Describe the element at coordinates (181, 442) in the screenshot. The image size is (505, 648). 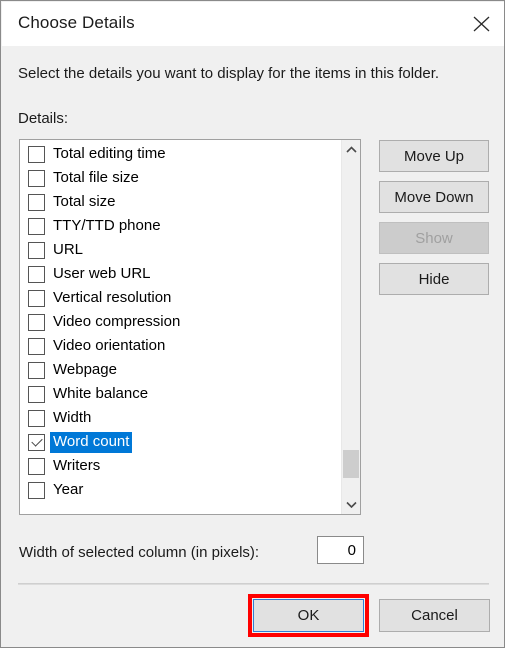
I see `list-item: Word count` at that location.